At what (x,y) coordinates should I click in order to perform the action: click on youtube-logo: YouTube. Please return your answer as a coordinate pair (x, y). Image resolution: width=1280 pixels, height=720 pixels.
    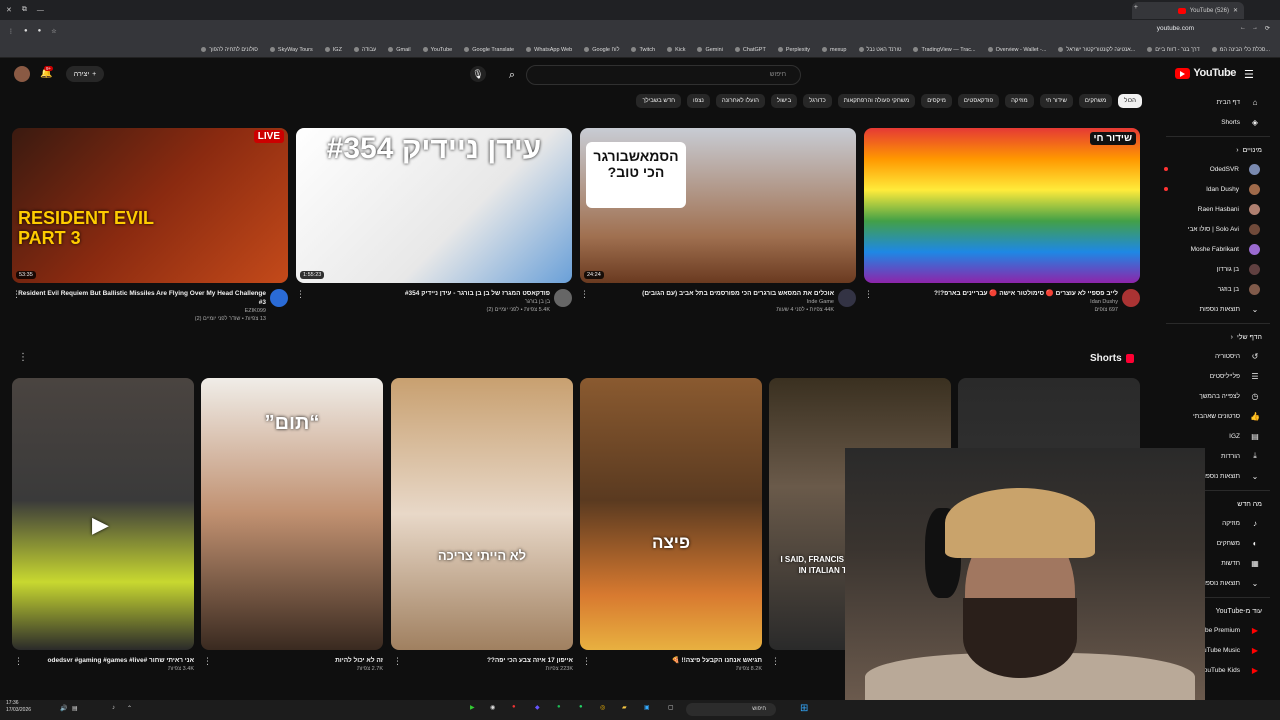
    Looking at the image, I should click on (1205, 73).